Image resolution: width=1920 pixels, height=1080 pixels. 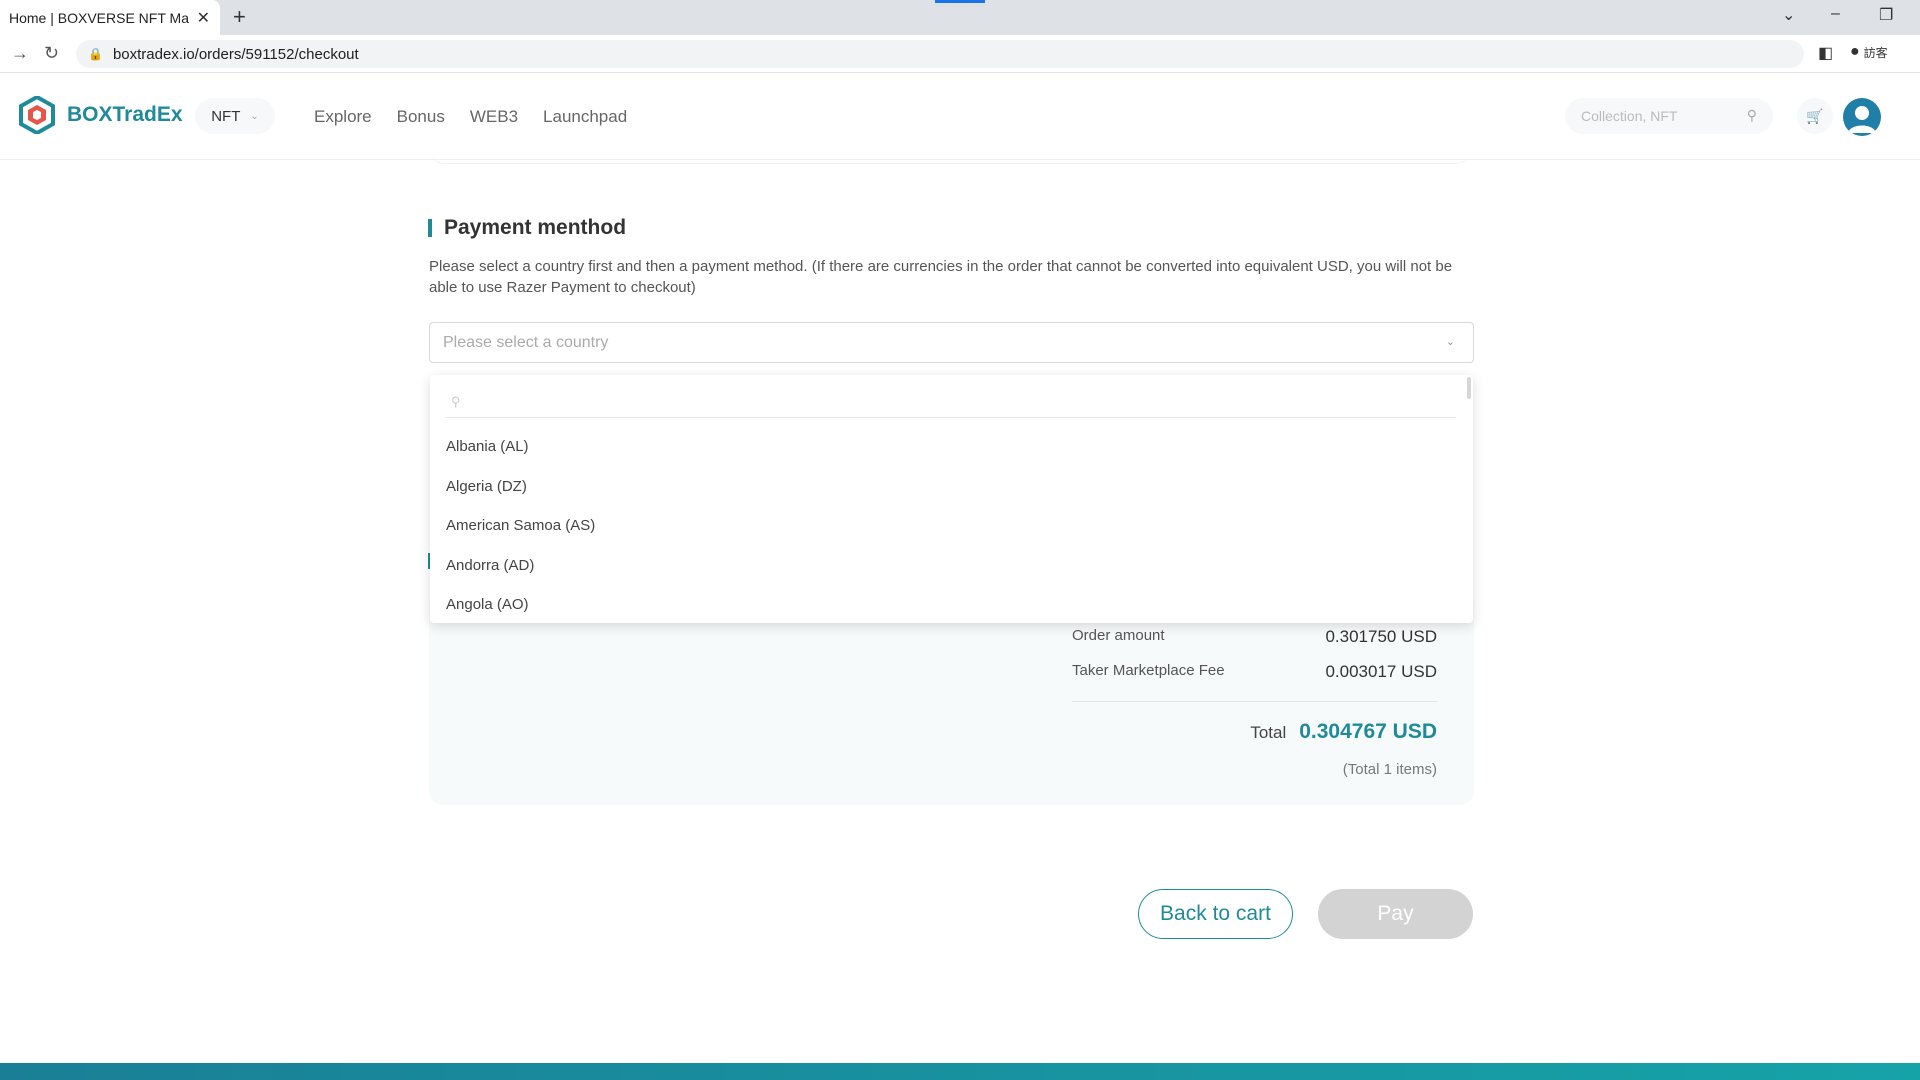 I want to click on dropdown-search-input: ⚲, so click(x=951, y=402).